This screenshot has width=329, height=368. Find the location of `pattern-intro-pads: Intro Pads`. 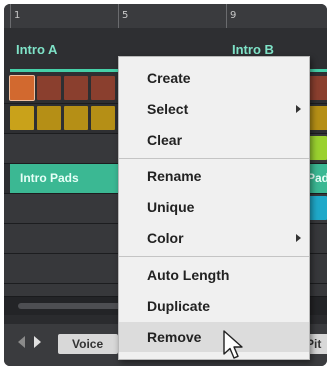

pattern-intro-pads: Intro Pads is located at coordinates (64, 178).